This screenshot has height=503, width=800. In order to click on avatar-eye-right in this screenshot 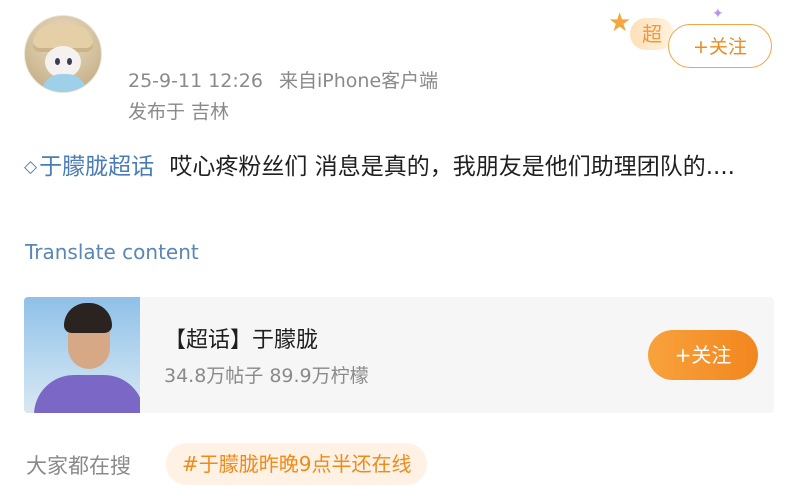, I will do `click(69, 61)`.